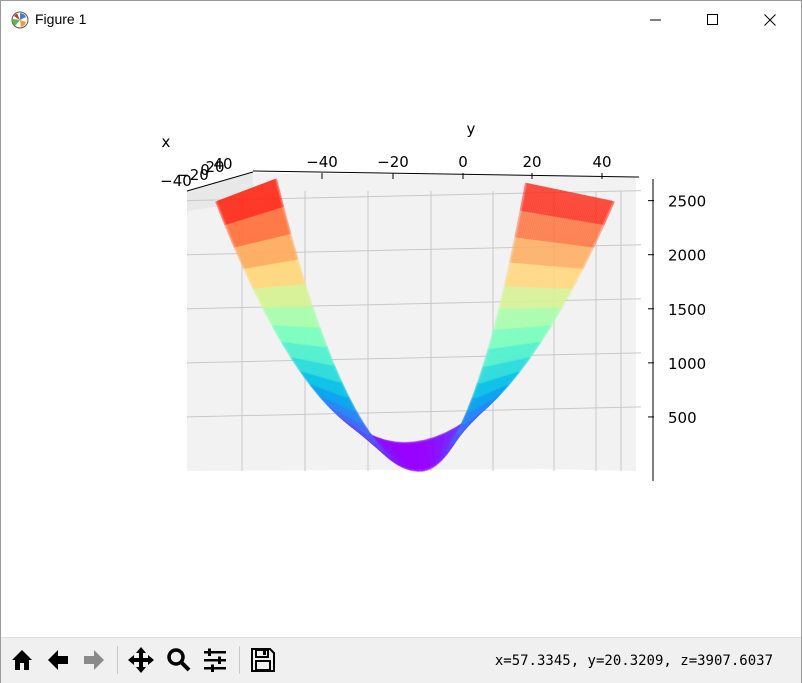  Describe the element at coordinates (687, 256) in the screenshot. I see `z-tick-label: 2000` at that location.